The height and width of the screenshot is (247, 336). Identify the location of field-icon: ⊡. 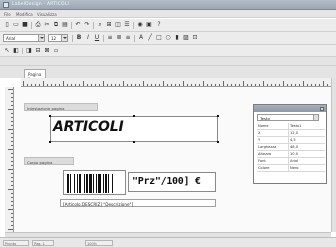
(195, 38).